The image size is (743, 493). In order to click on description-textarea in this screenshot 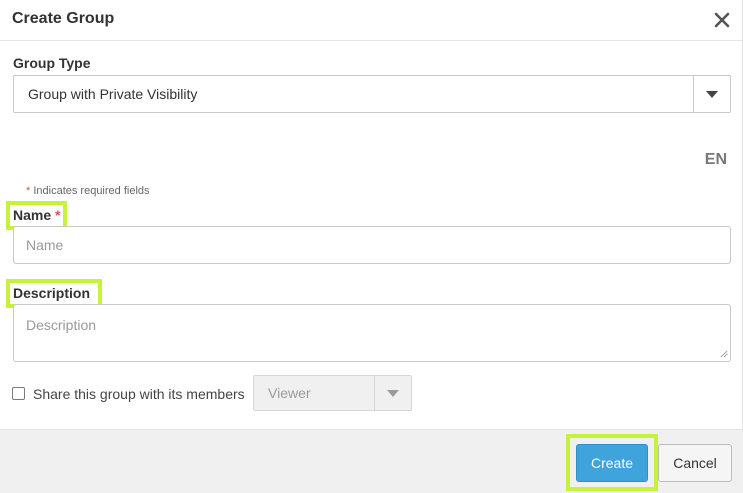, I will do `click(372, 333)`.